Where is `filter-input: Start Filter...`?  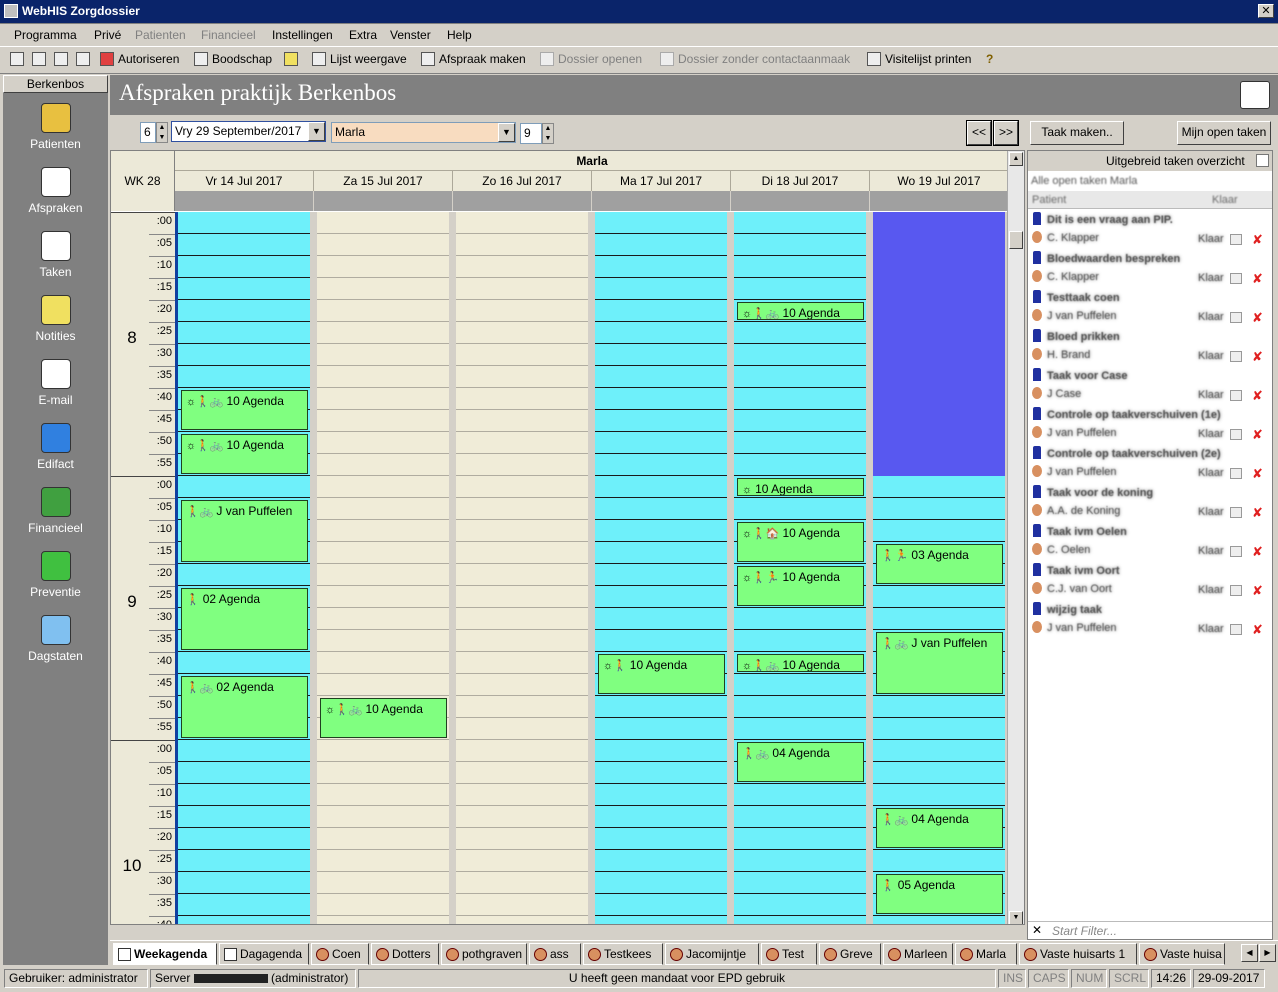
filter-input: Start Filter... is located at coordinates (1084, 931).